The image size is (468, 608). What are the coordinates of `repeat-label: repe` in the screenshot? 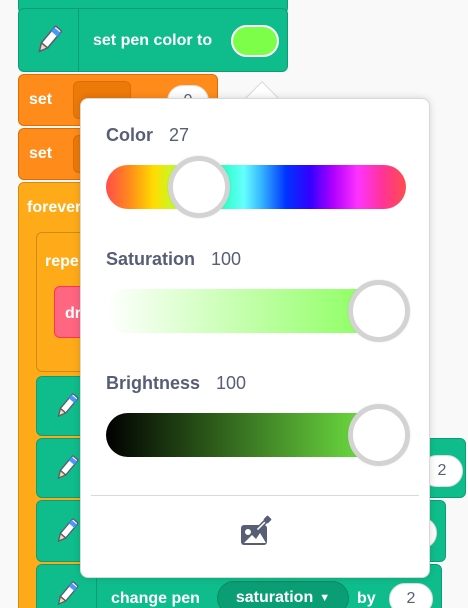 It's located at (62, 261).